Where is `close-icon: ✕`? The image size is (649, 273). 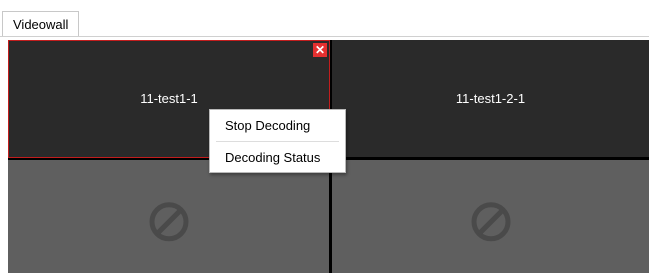
close-icon: ✕ is located at coordinates (320, 50).